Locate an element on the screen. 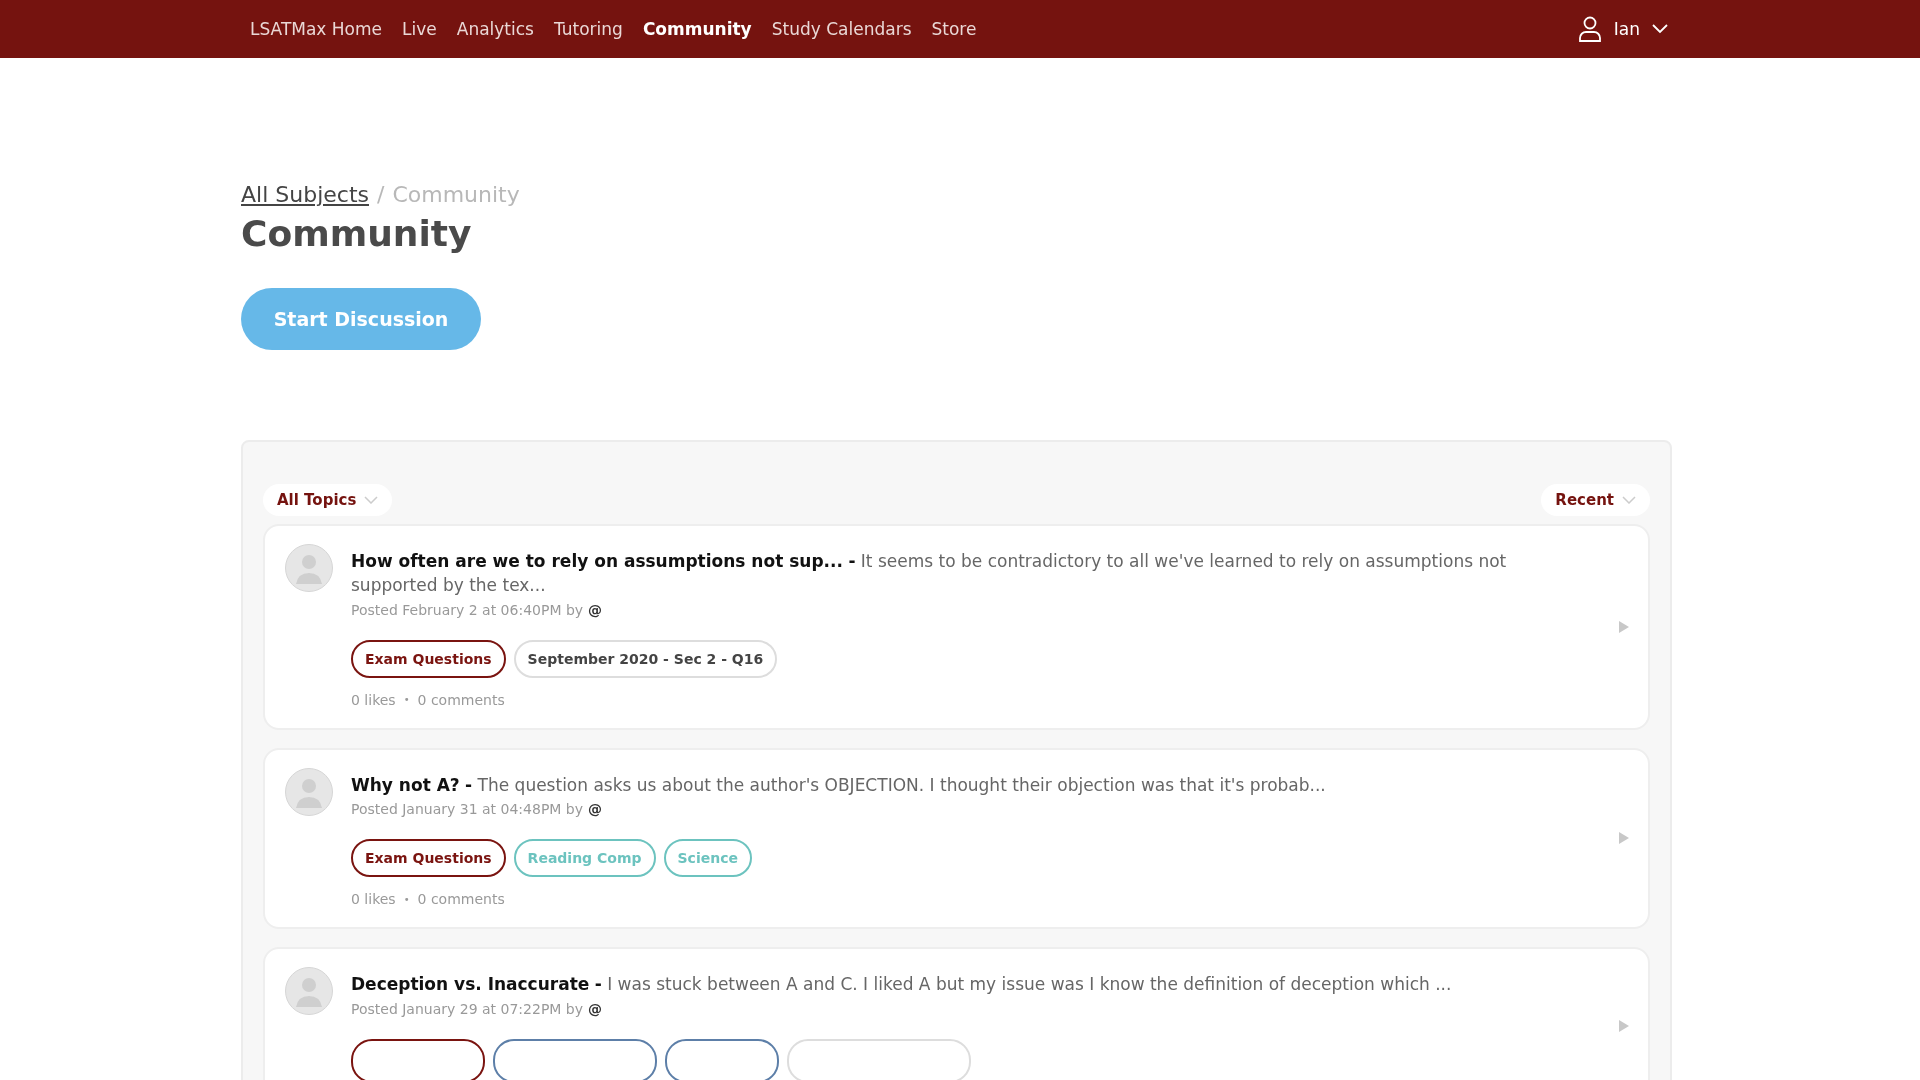  topic-tag: September 2020 - Sec 2 - Q16 is located at coordinates (645, 658).